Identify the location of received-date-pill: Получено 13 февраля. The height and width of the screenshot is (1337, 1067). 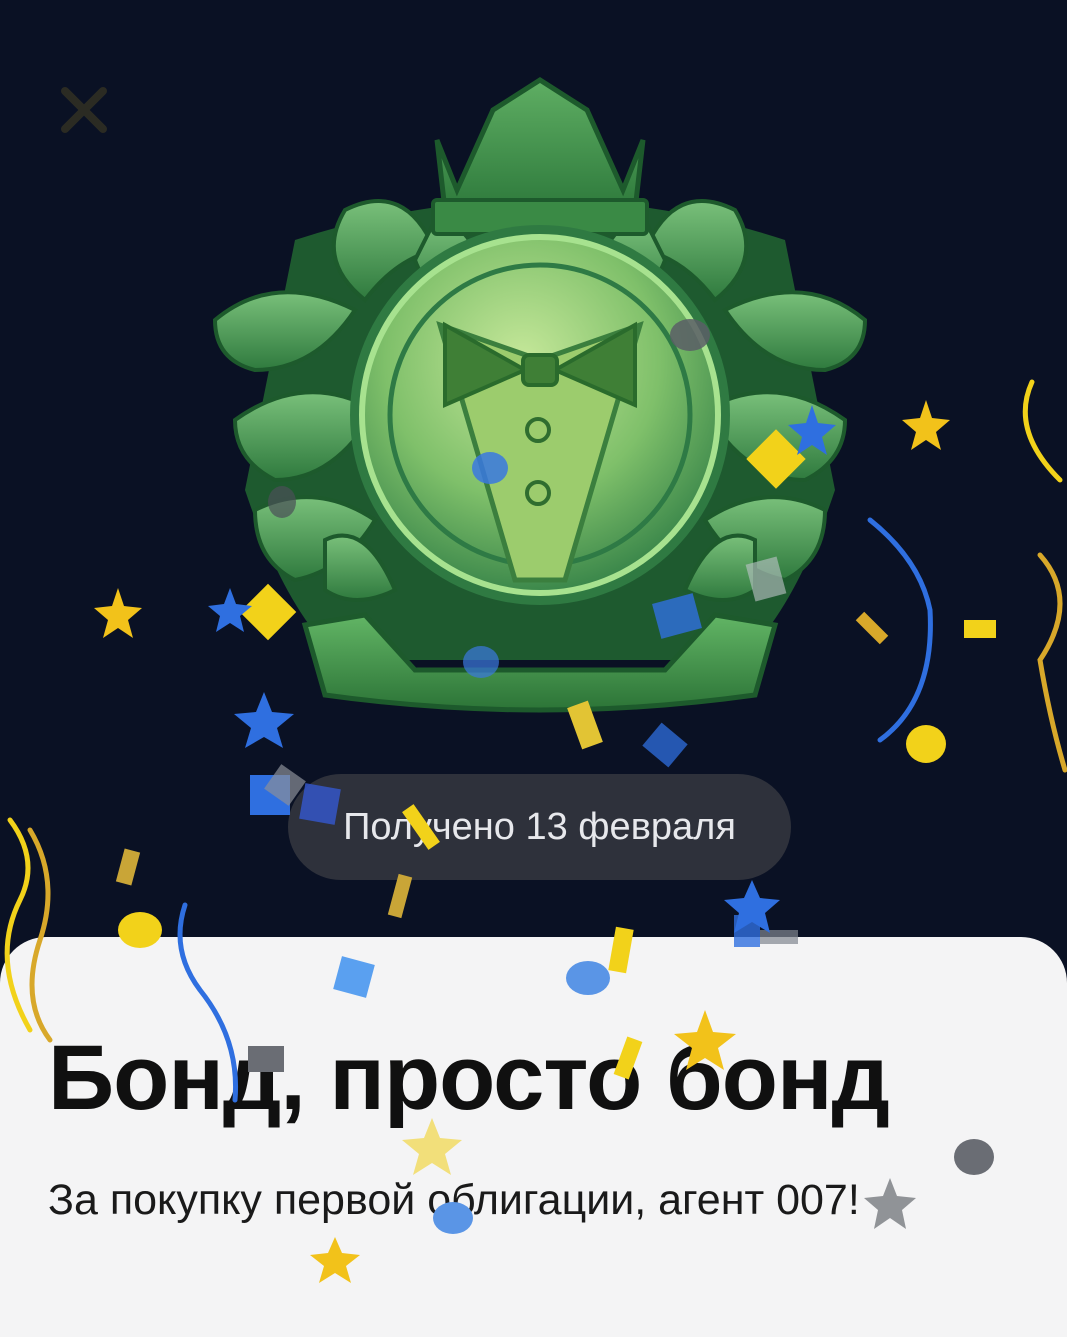
(539, 827).